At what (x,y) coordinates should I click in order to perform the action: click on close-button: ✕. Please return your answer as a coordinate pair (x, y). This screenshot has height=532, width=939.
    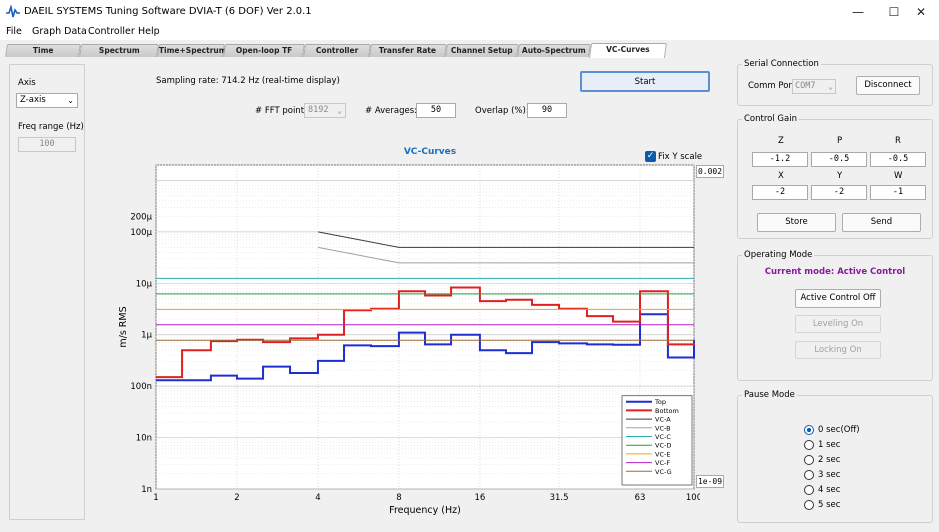
    Looking at the image, I should click on (921, 12).